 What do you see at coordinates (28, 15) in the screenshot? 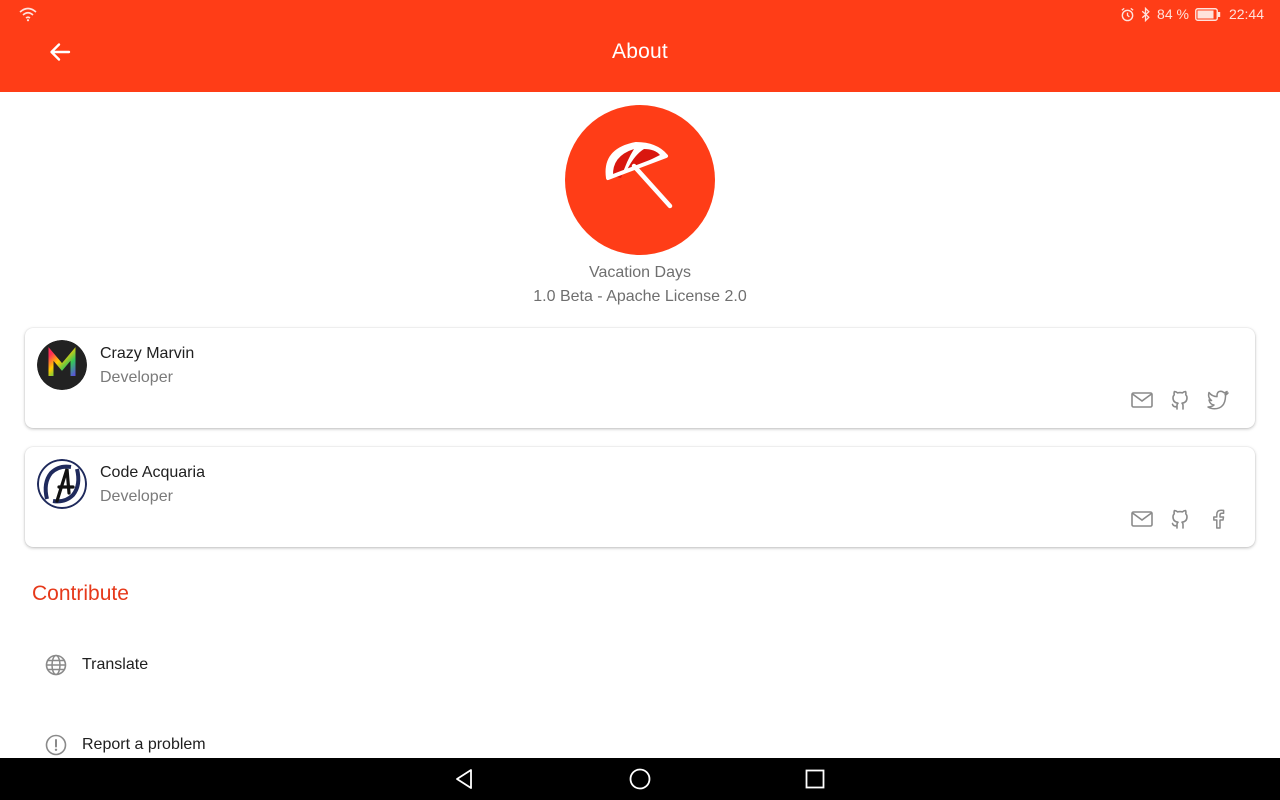
I see `wifi-icon` at bounding box center [28, 15].